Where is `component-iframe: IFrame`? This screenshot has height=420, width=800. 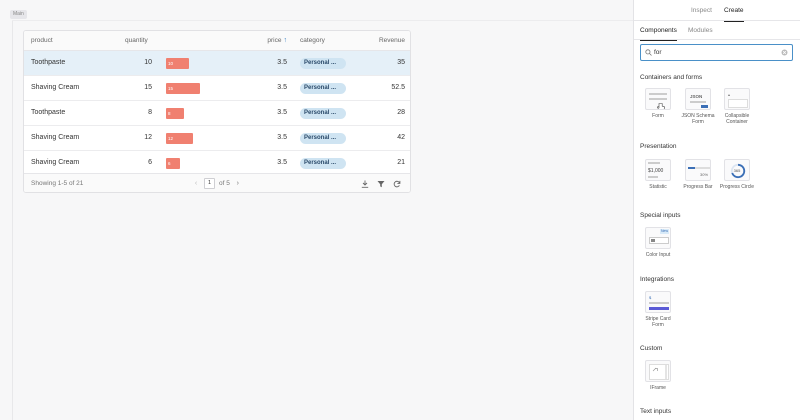 component-iframe: IFrame is located at coordinates (658, 375).